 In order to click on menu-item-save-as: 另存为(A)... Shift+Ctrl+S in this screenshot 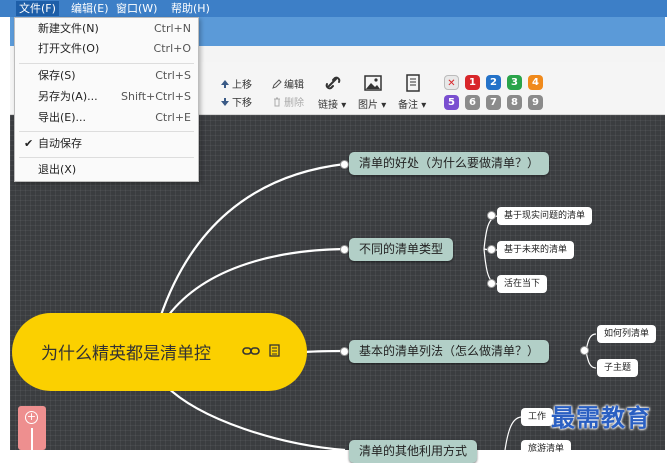, I will do `click(106, 97)`.